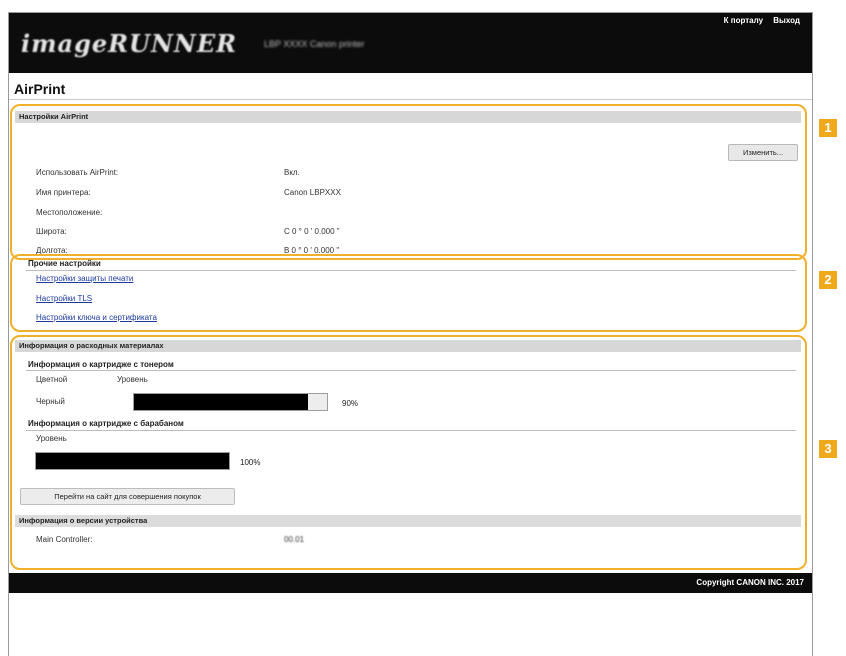 The height and width of the screenshot is (656, 846). I want to click on tls-settings-link: Настройки TLS, so click(64, 298).